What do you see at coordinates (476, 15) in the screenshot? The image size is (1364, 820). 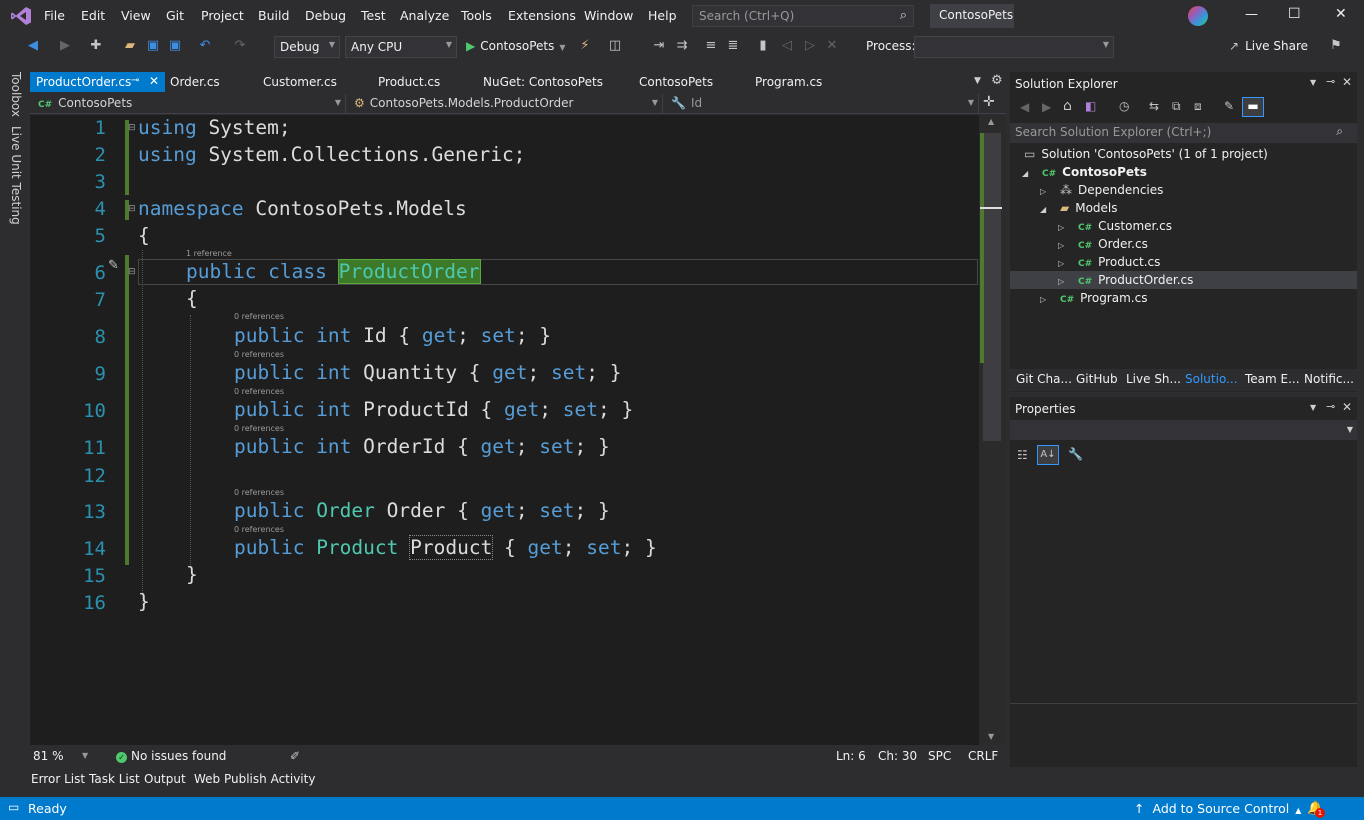 I see `menu-tools: Tools` at bounding box center [476, 15].